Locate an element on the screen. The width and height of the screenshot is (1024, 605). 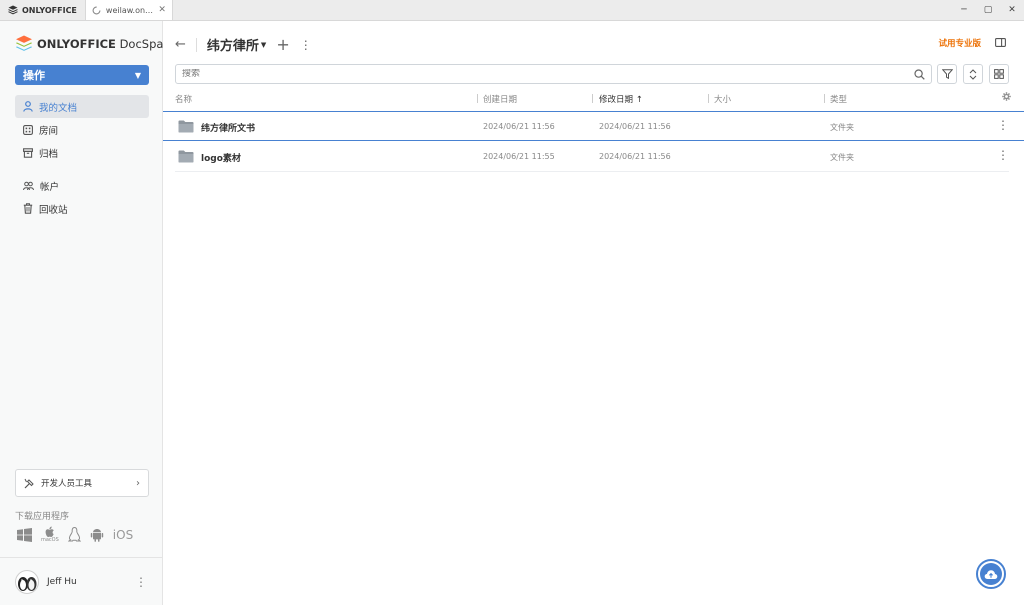
column-header-name: 名称 is located at coordinates (183, 99).